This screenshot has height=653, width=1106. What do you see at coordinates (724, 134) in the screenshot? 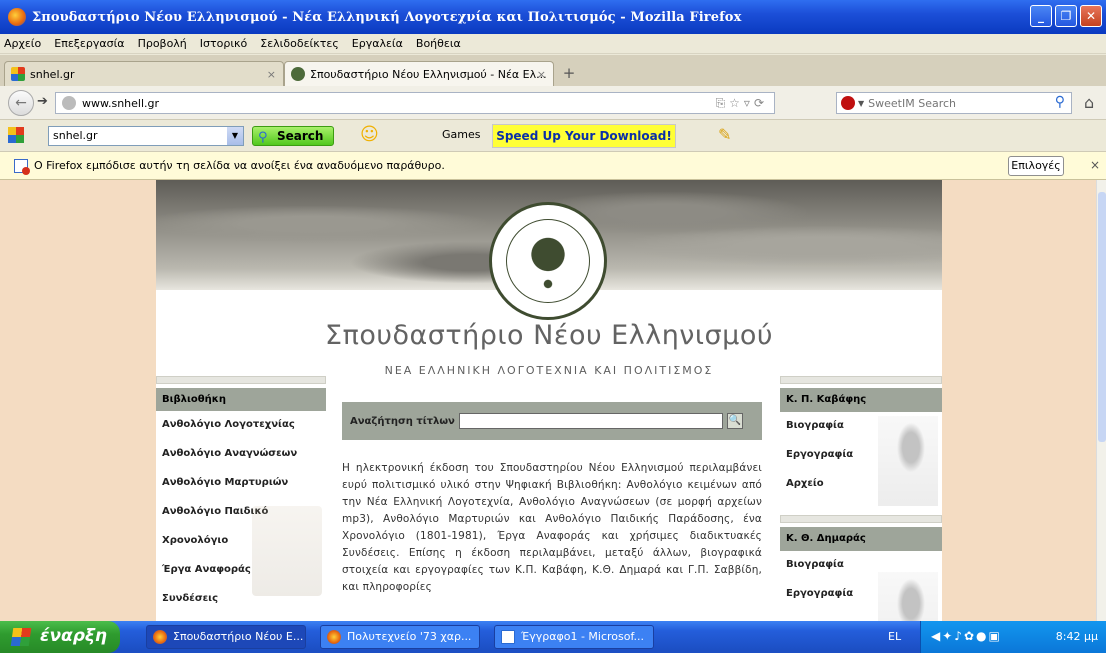
I see `pencil-icon: ✎` at bounding box center [724, 134].